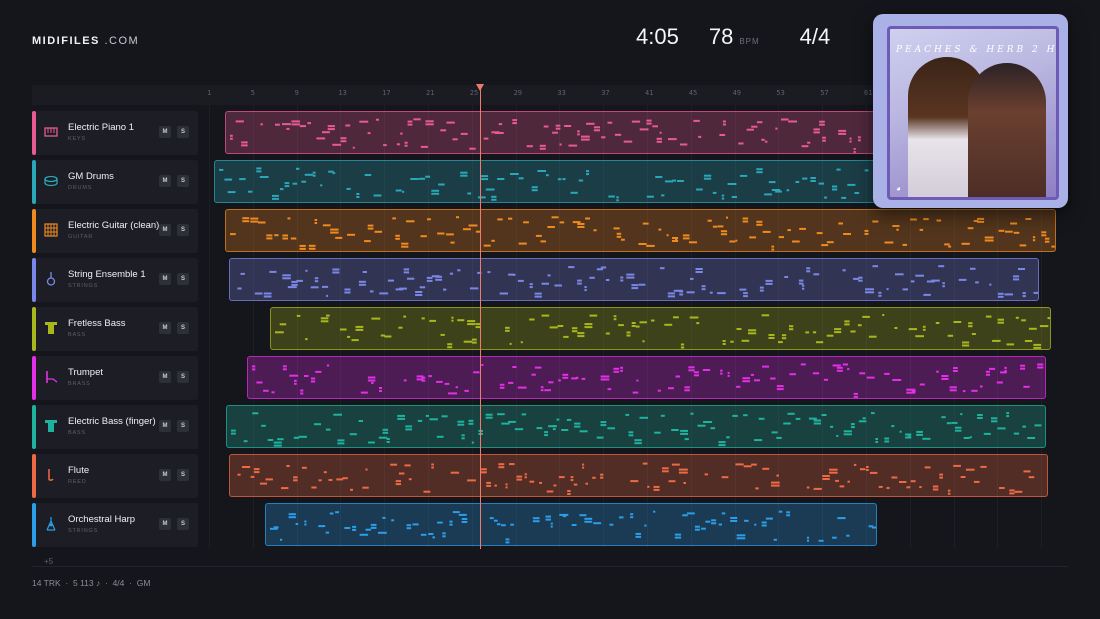 This screenshot has width=1100, height=619. I want to click on track-header: Electric Bass (finger) BASS M S, so click(115, 427).